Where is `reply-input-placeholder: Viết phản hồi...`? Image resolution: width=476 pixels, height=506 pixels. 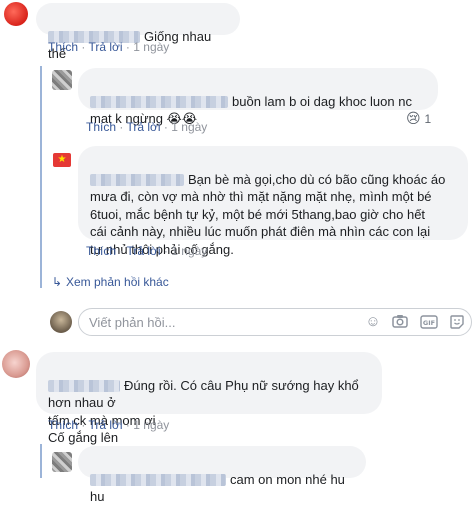 reply-input-placeholder: Viết phản hồi... is located at coordinates (132, 322).